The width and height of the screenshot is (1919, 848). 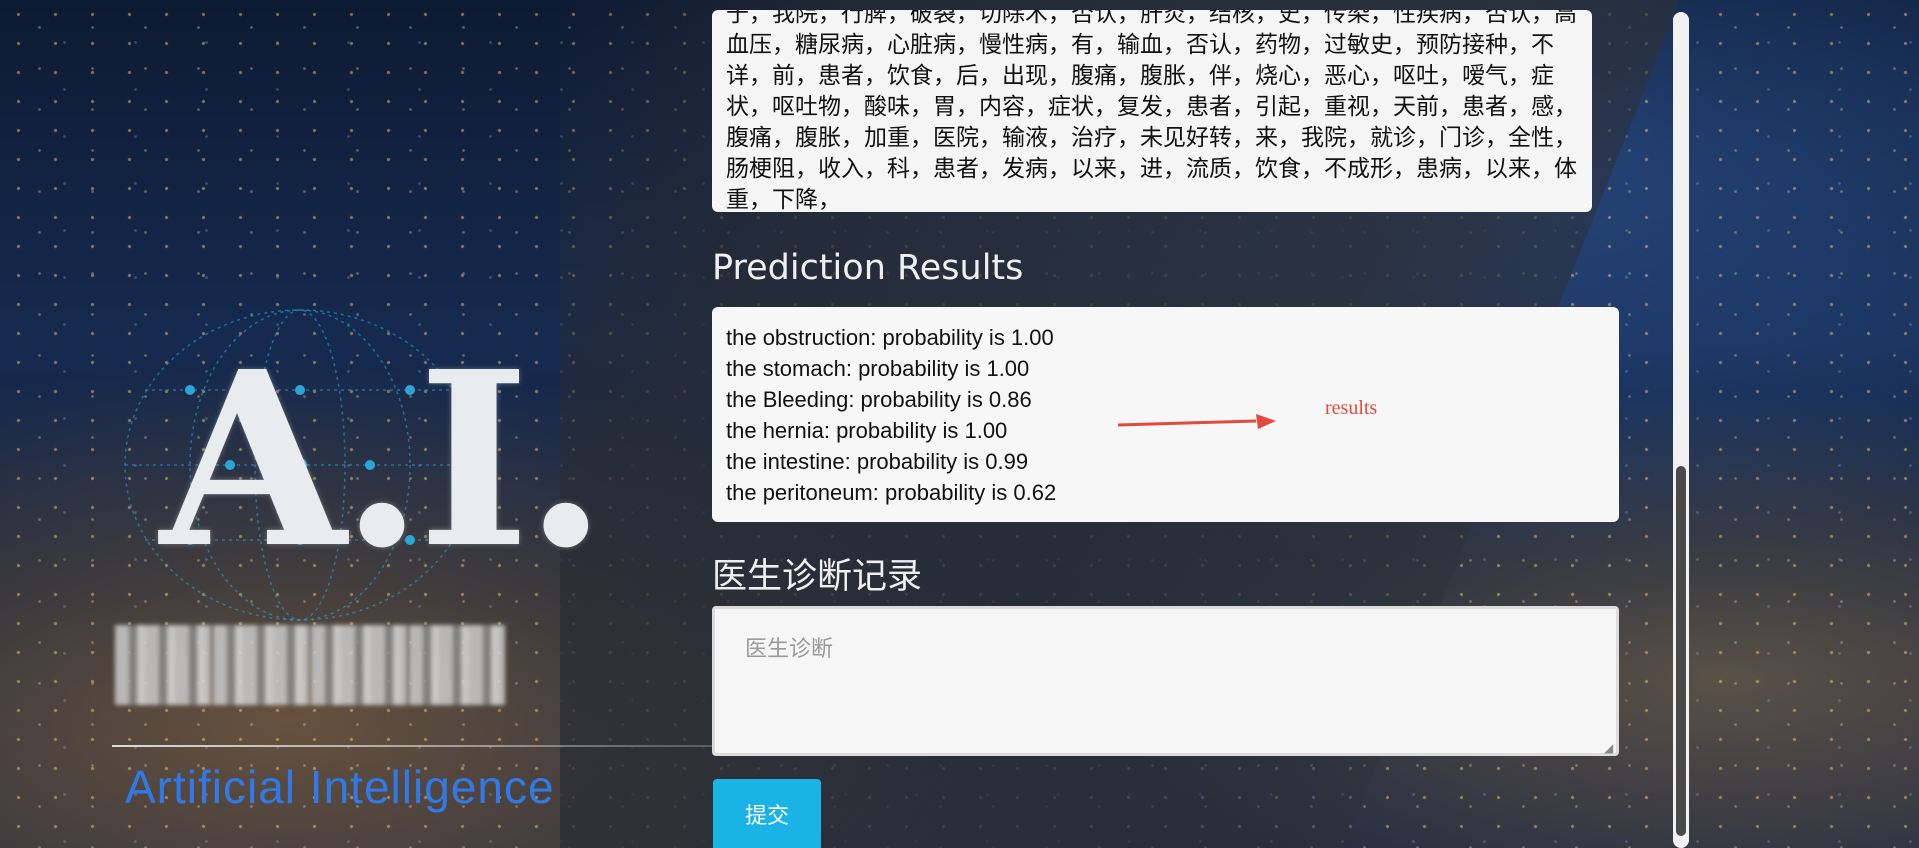 I want to click on doctor-diagnosis-input, so click(x=1165, y=681).